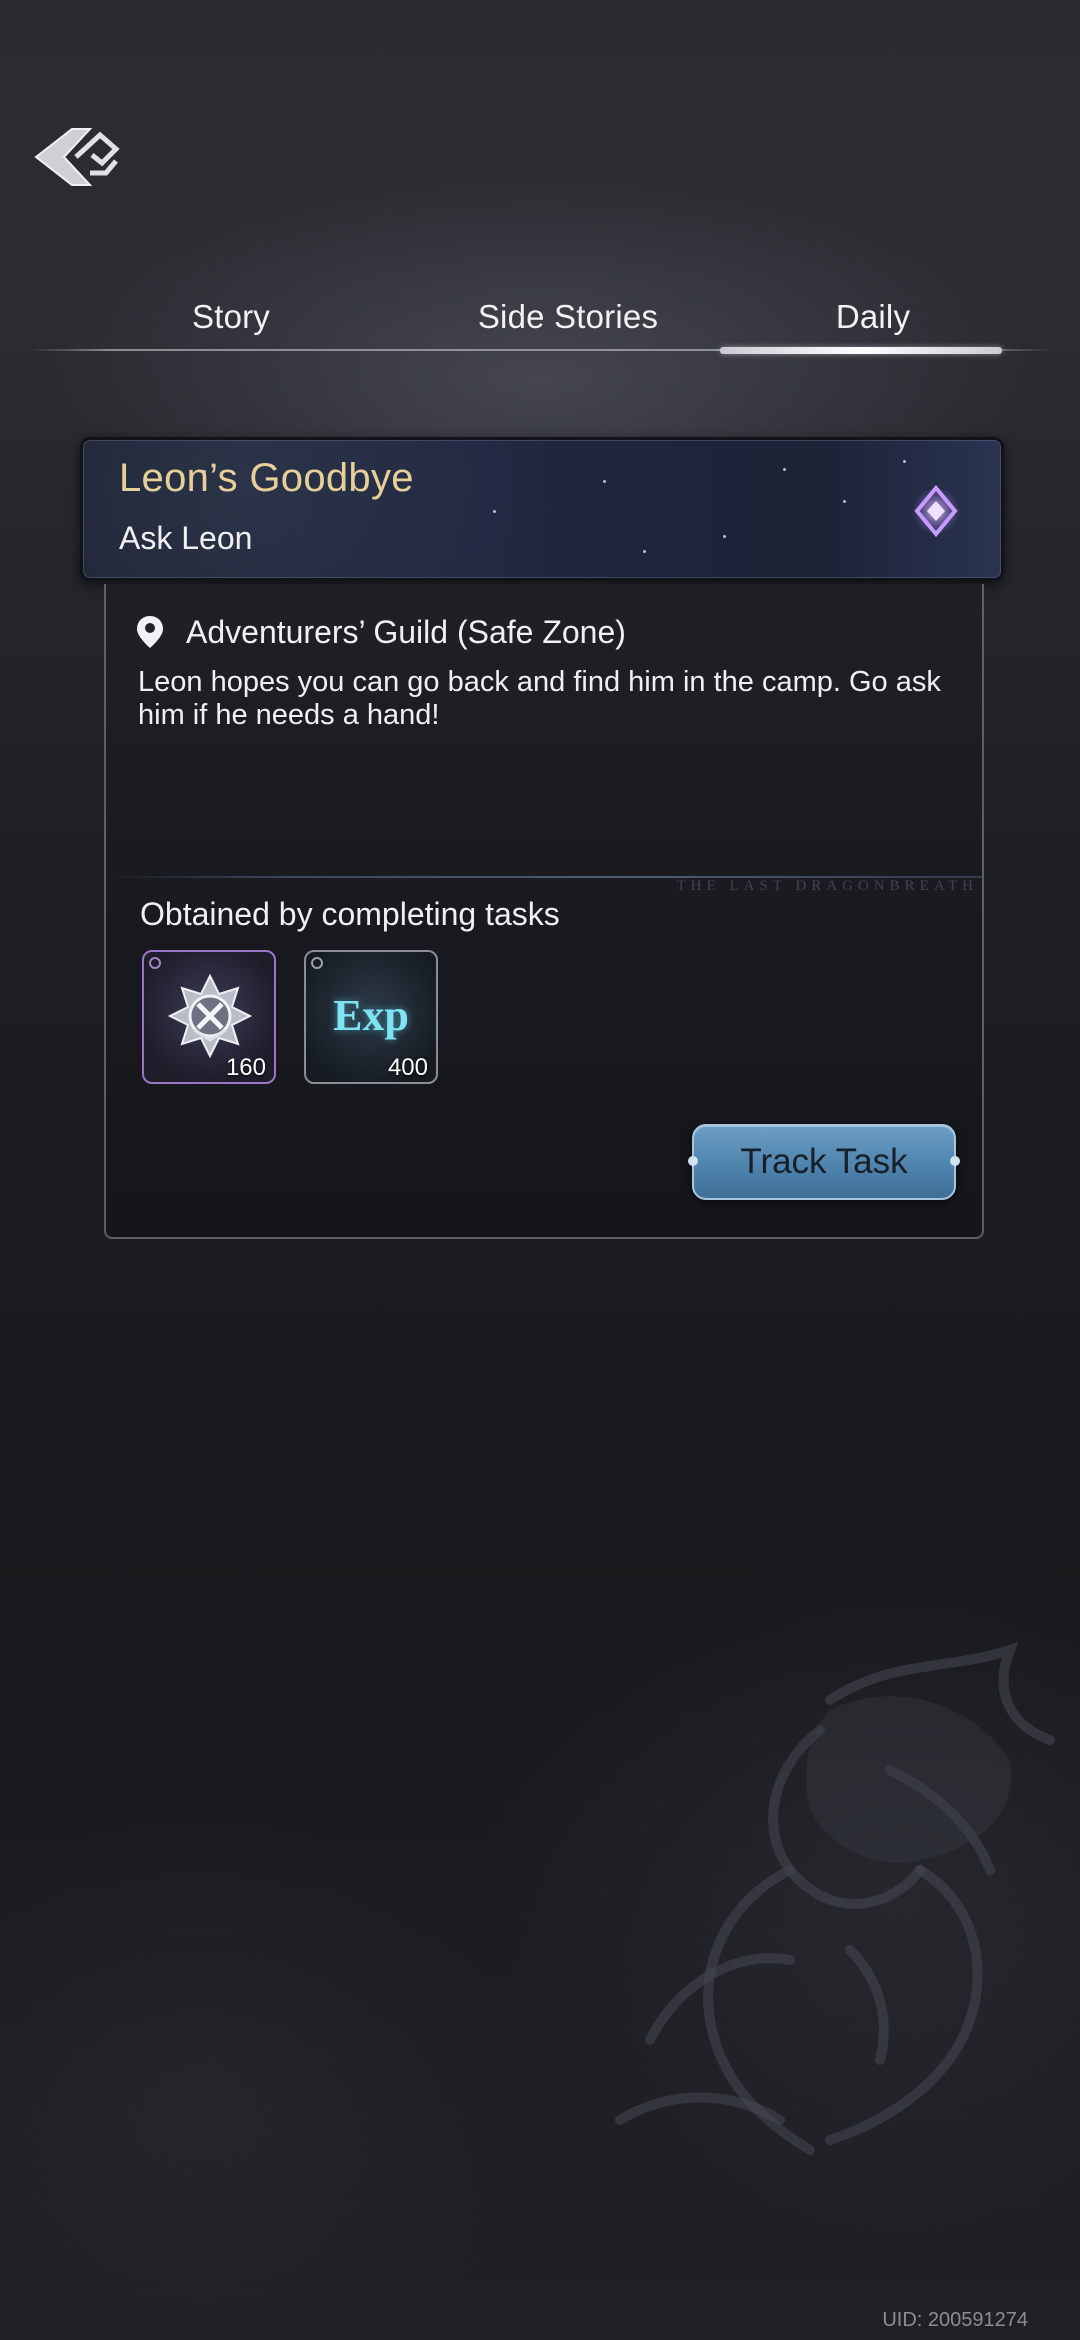 The height and width of the screenshot is (2340, 1080). Describe the element at coordinates (350, 914) in the screenshot. I see `rewards-label: Obtained by completing tasks` at that location.